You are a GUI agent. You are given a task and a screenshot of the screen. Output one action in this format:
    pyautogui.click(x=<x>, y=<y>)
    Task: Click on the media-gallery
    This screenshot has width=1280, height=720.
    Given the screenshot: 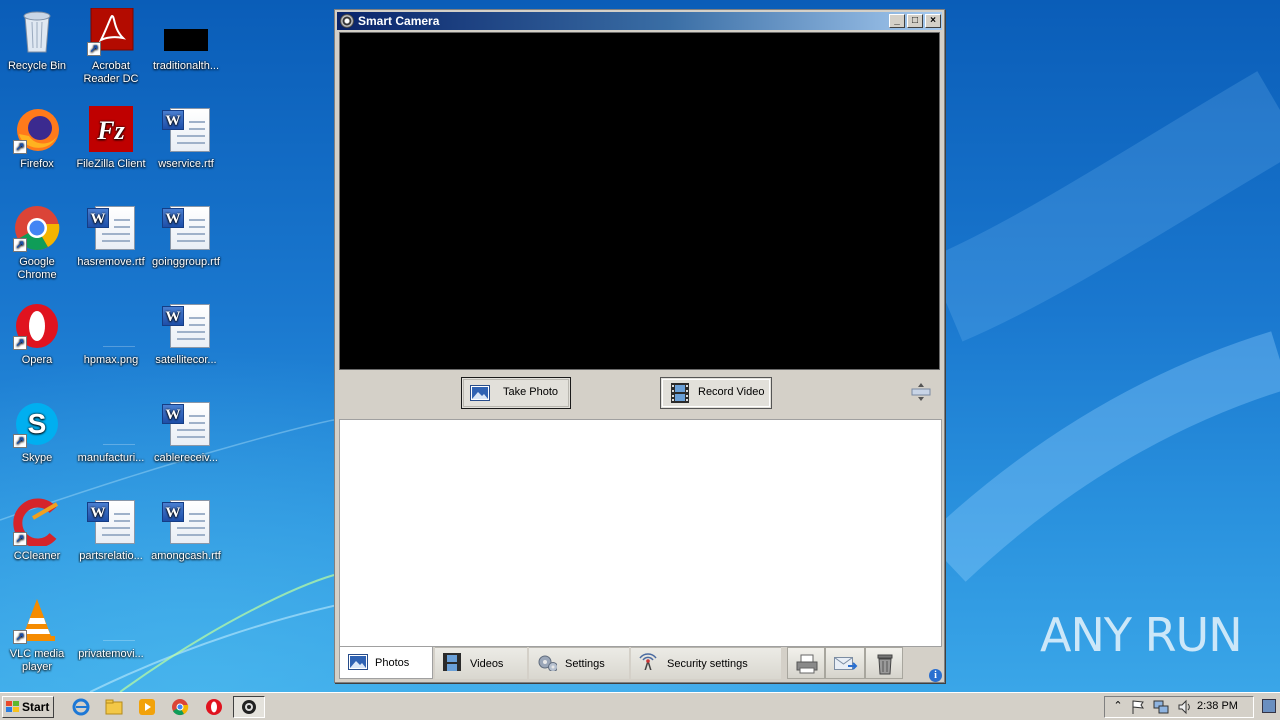 What is the action you would take?
    pyautogui.click(x=640, y=533)
    